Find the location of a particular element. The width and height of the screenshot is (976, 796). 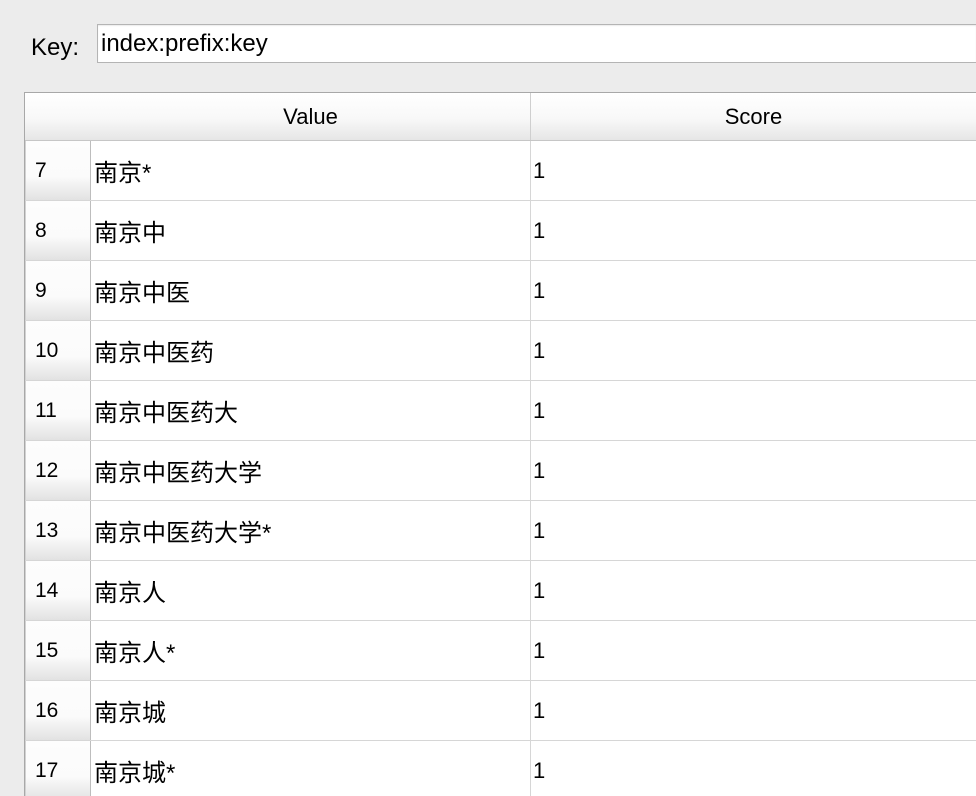

row-number: 13 is located at coordinates (58, 530).